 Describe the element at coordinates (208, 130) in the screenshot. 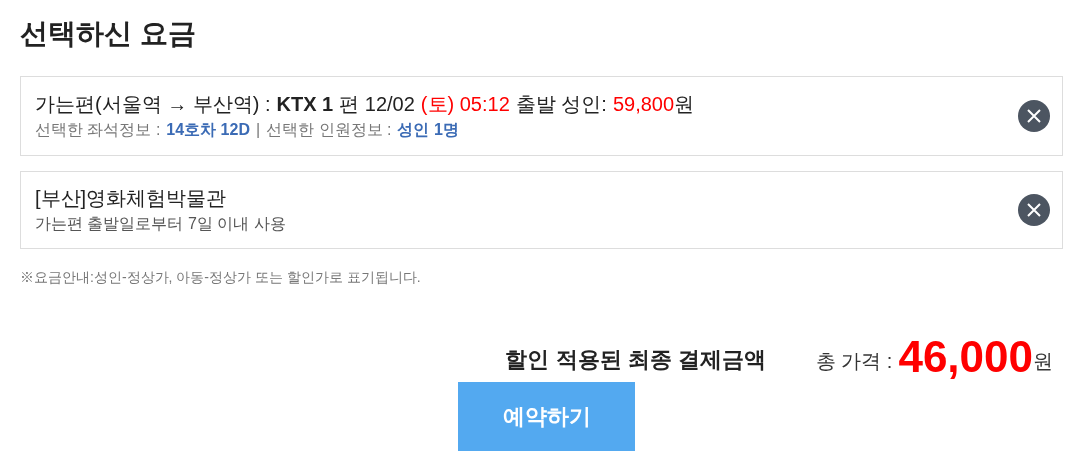

I see `fare-text: 14호차 12D` at that location.